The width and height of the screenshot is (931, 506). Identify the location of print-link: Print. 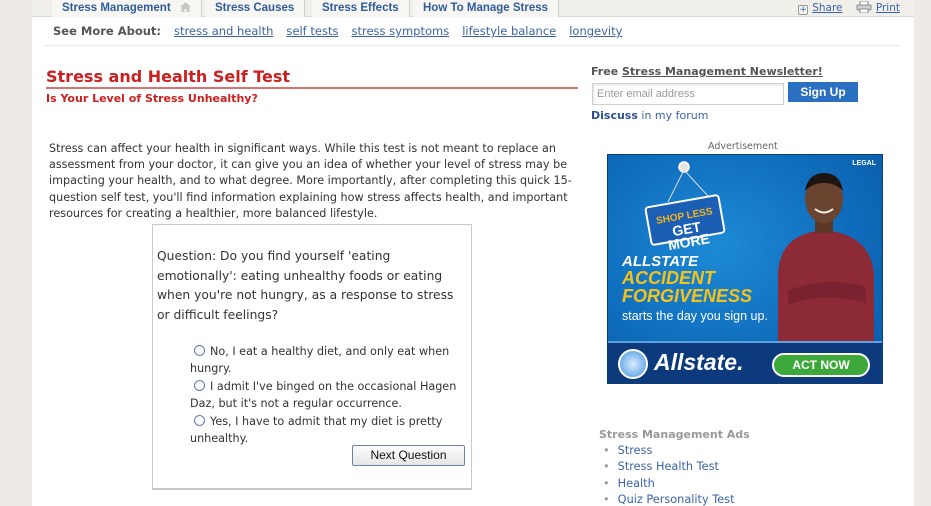
(888, 8).